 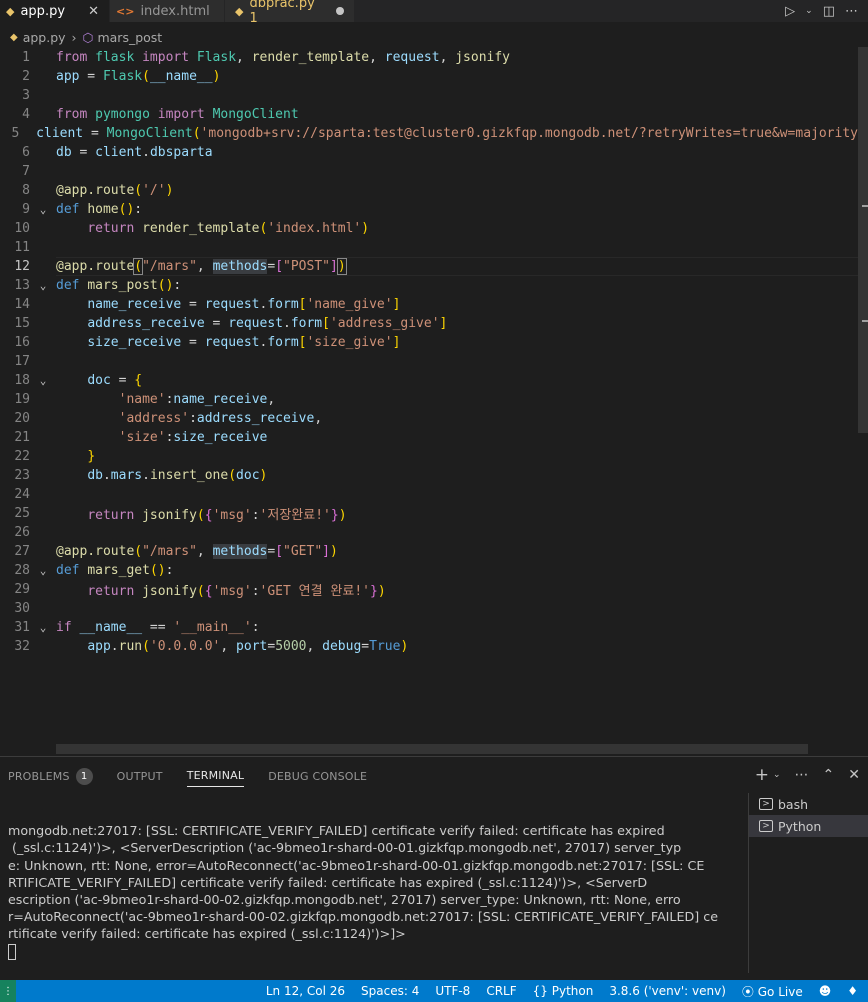 I want to click on code-line-current: 12 @app.route("/mars", methods=["POST"]), so click(x=180, y=266).